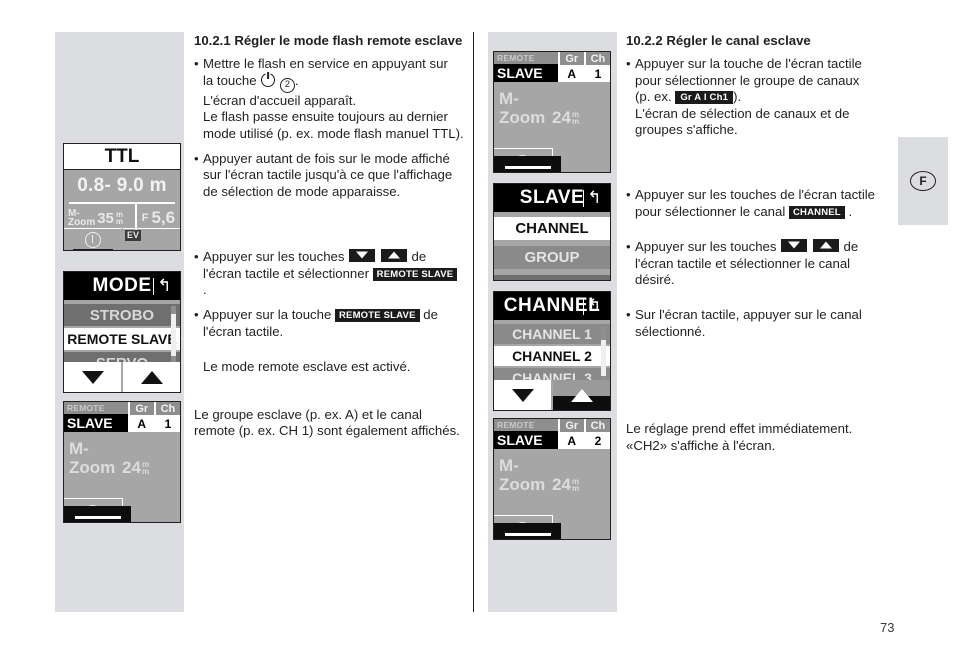  What do you see at coordinates (603, 358) in the screenshot?
I see `lcd-channel-scroll-thumb` at bounding box center [603, 358].